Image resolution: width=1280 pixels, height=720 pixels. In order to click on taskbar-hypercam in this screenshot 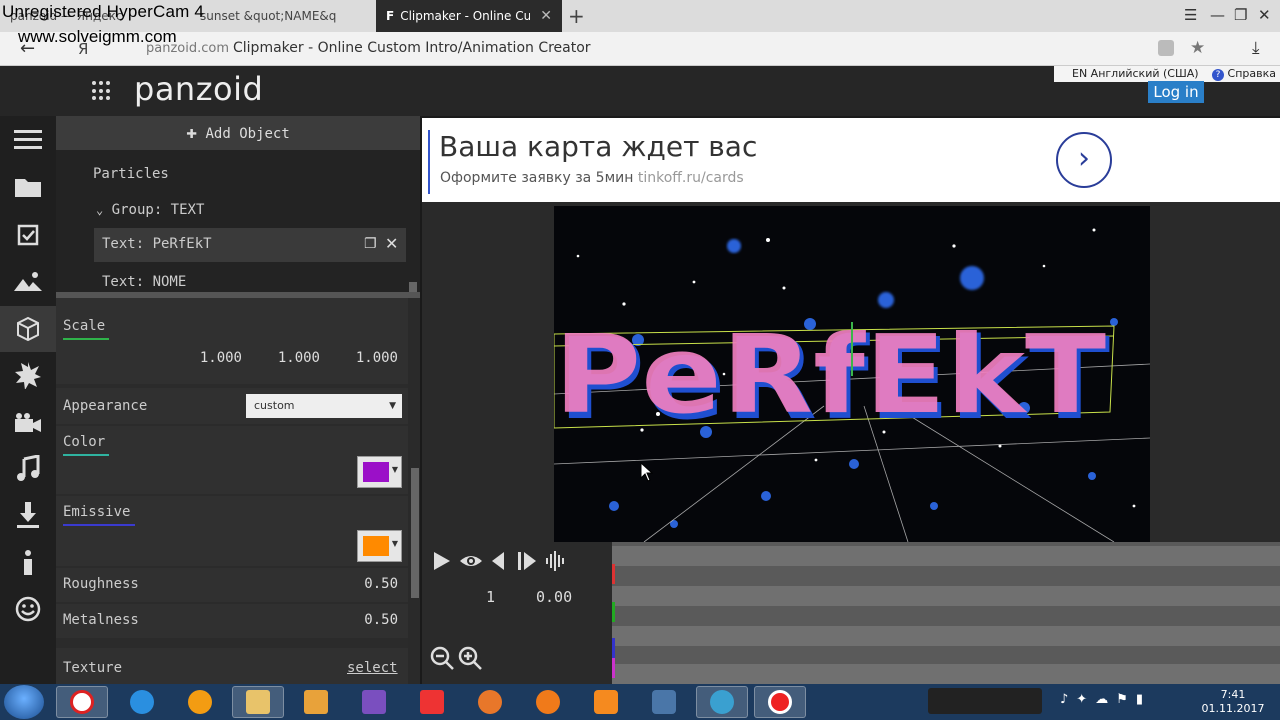, I will do `click(780, 702)`.